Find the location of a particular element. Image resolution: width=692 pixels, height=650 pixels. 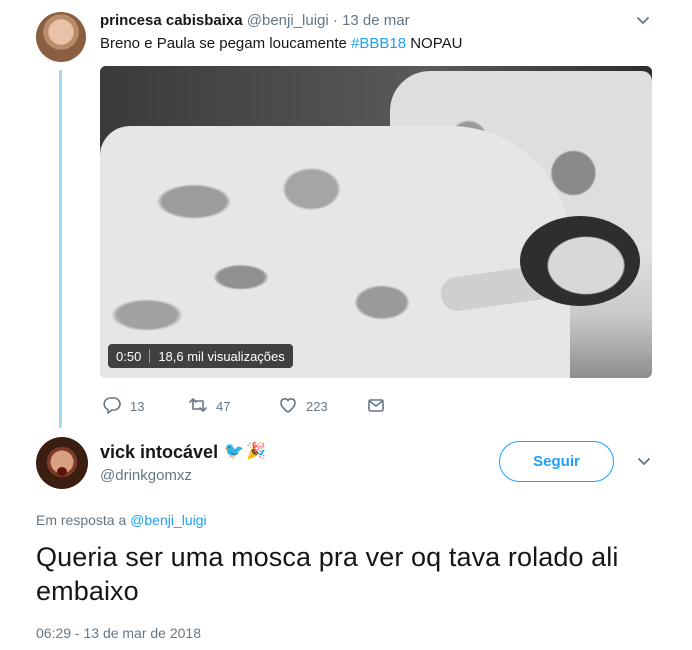

user-handle: @benji_luigi is located at coordinates (288, 20).